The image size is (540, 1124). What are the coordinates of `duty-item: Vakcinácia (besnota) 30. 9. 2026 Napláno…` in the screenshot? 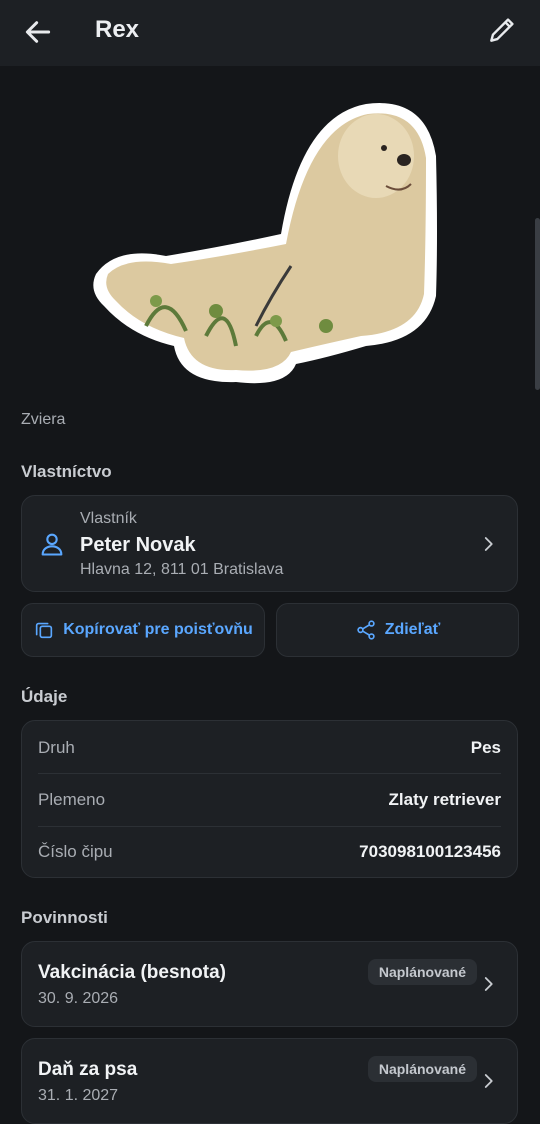 It's located at (269, 984).